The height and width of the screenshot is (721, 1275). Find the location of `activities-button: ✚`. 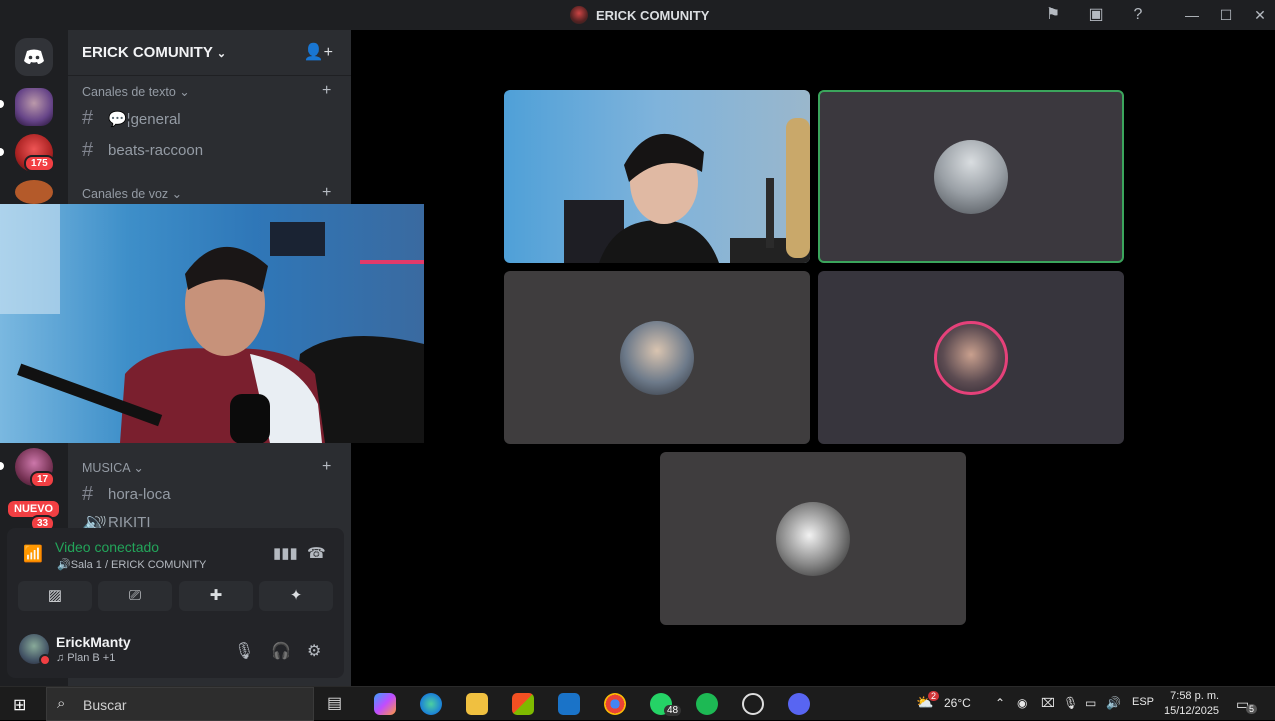

activities-button: ✚ is located at coordinates (216, 596).